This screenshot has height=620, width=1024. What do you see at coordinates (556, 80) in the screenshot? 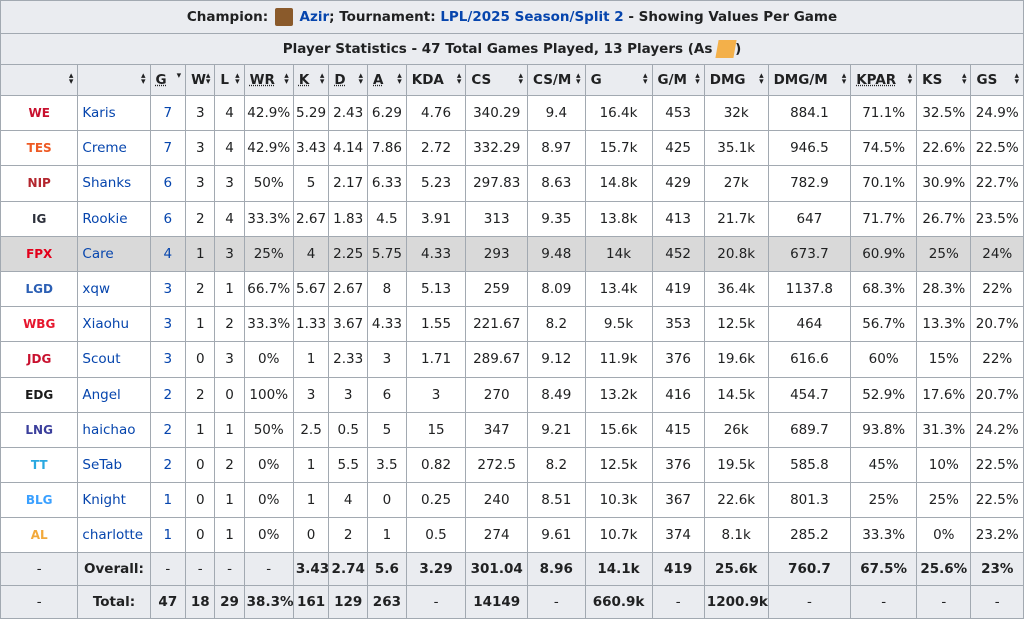
I see `column-header-11: CS/M ▴ ▾` at bounding box center [556, 80].